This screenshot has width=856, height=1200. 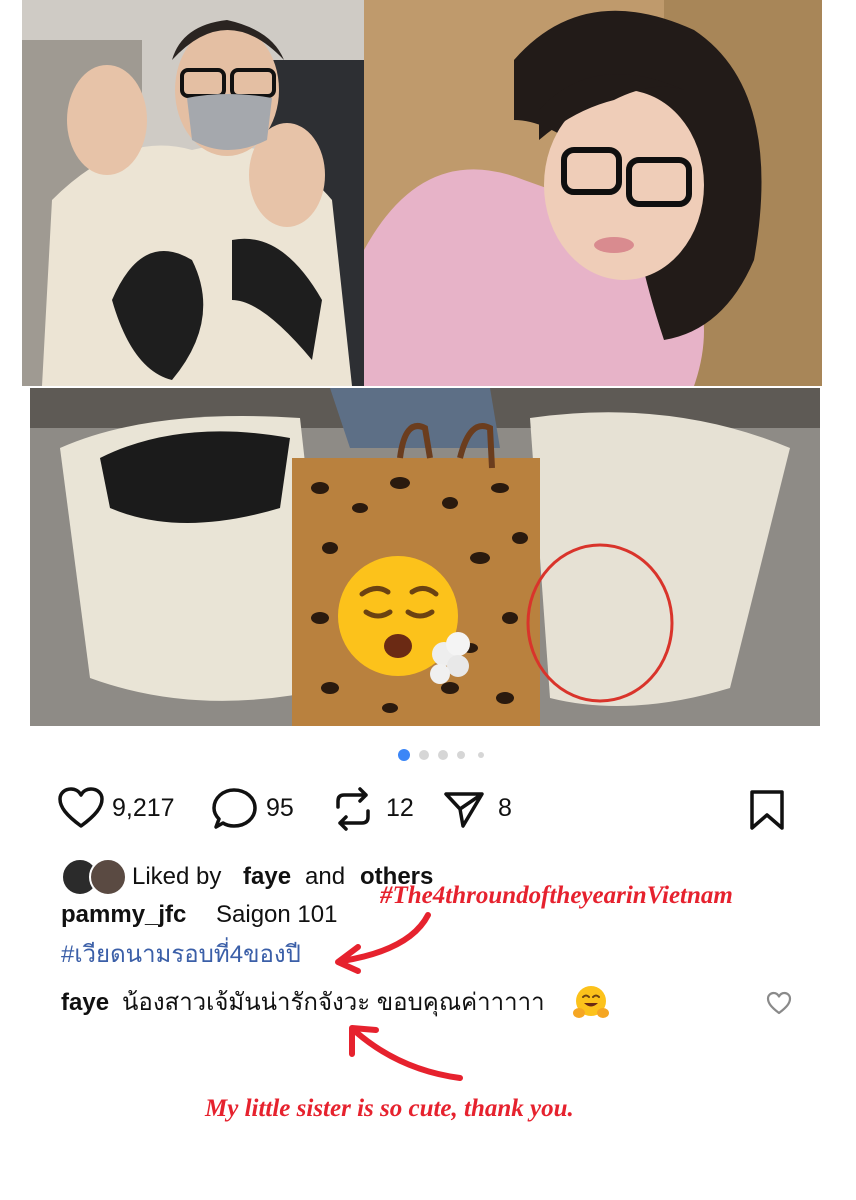 What do you see at coordinates (591, 1005) in the screenshot?
I see `hugging-face-emoji` at bounding box center [591, 1005].